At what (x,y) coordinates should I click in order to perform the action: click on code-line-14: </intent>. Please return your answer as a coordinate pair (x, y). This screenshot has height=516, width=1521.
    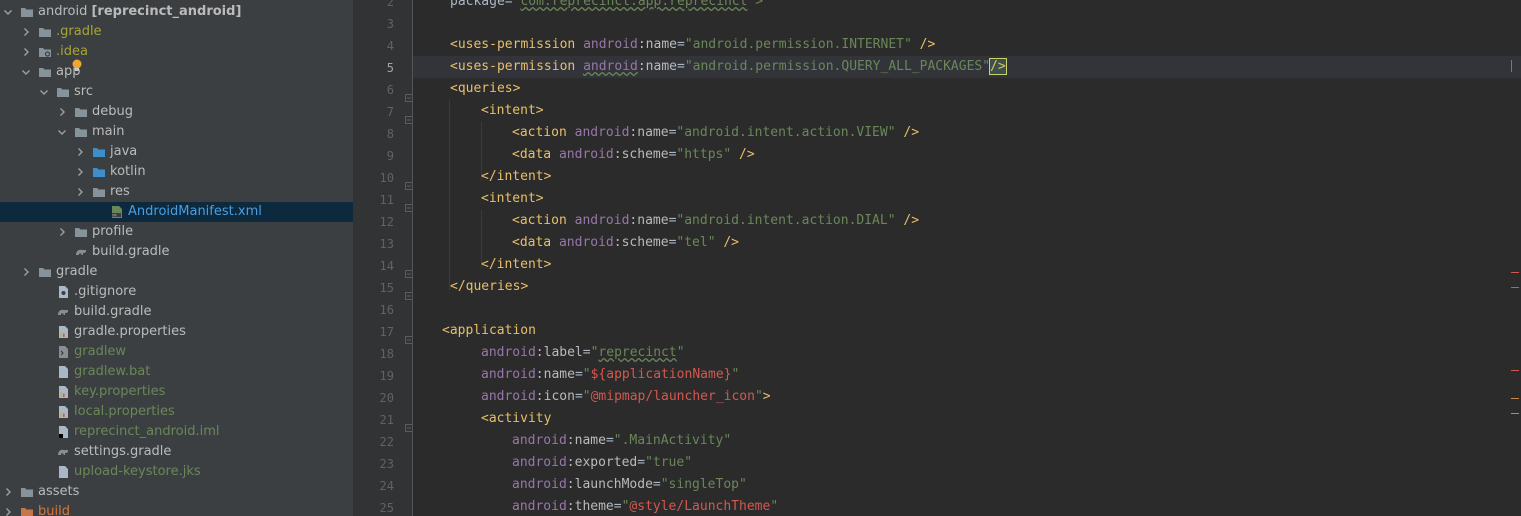
    Looking at the image, I should click on (516, 265).